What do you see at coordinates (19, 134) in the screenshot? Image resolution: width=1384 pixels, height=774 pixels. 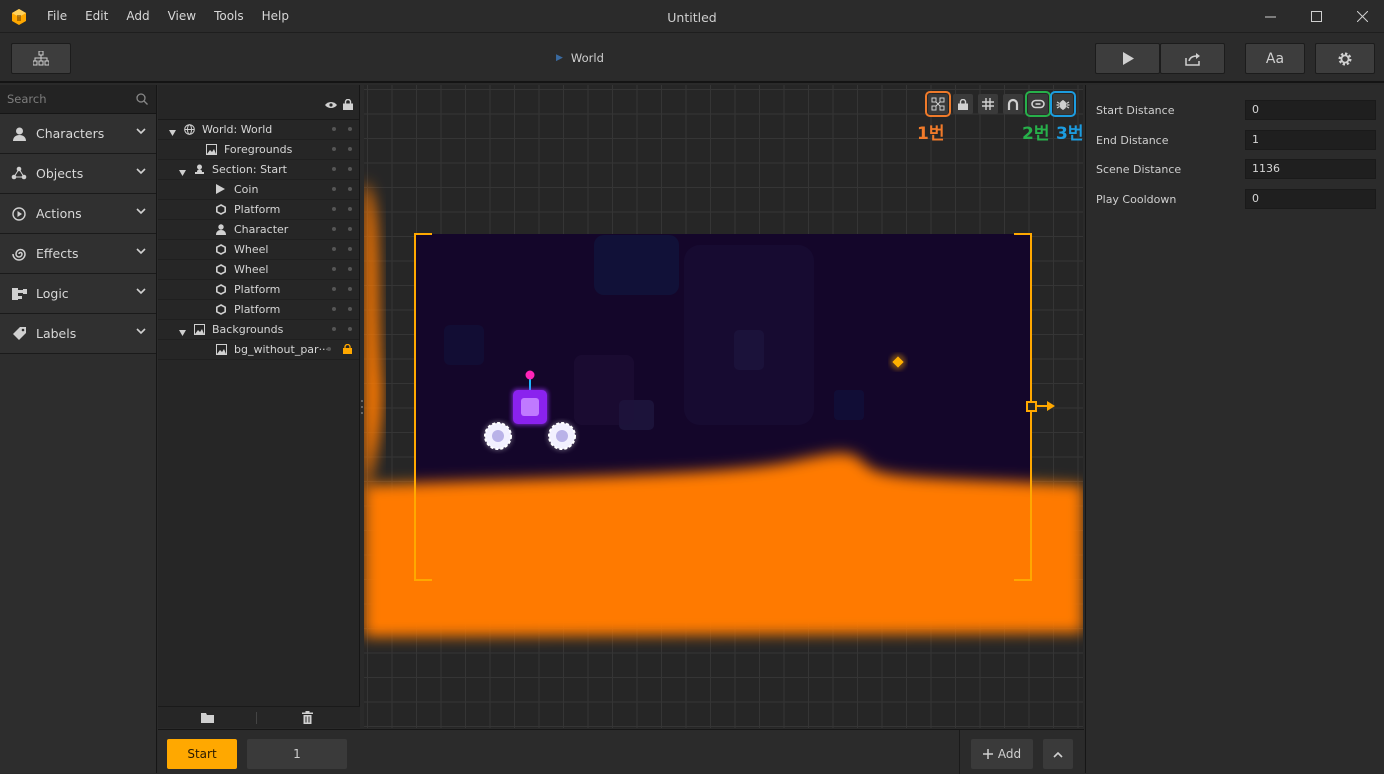 I see `person-icon` at bounding box center [19, 134].